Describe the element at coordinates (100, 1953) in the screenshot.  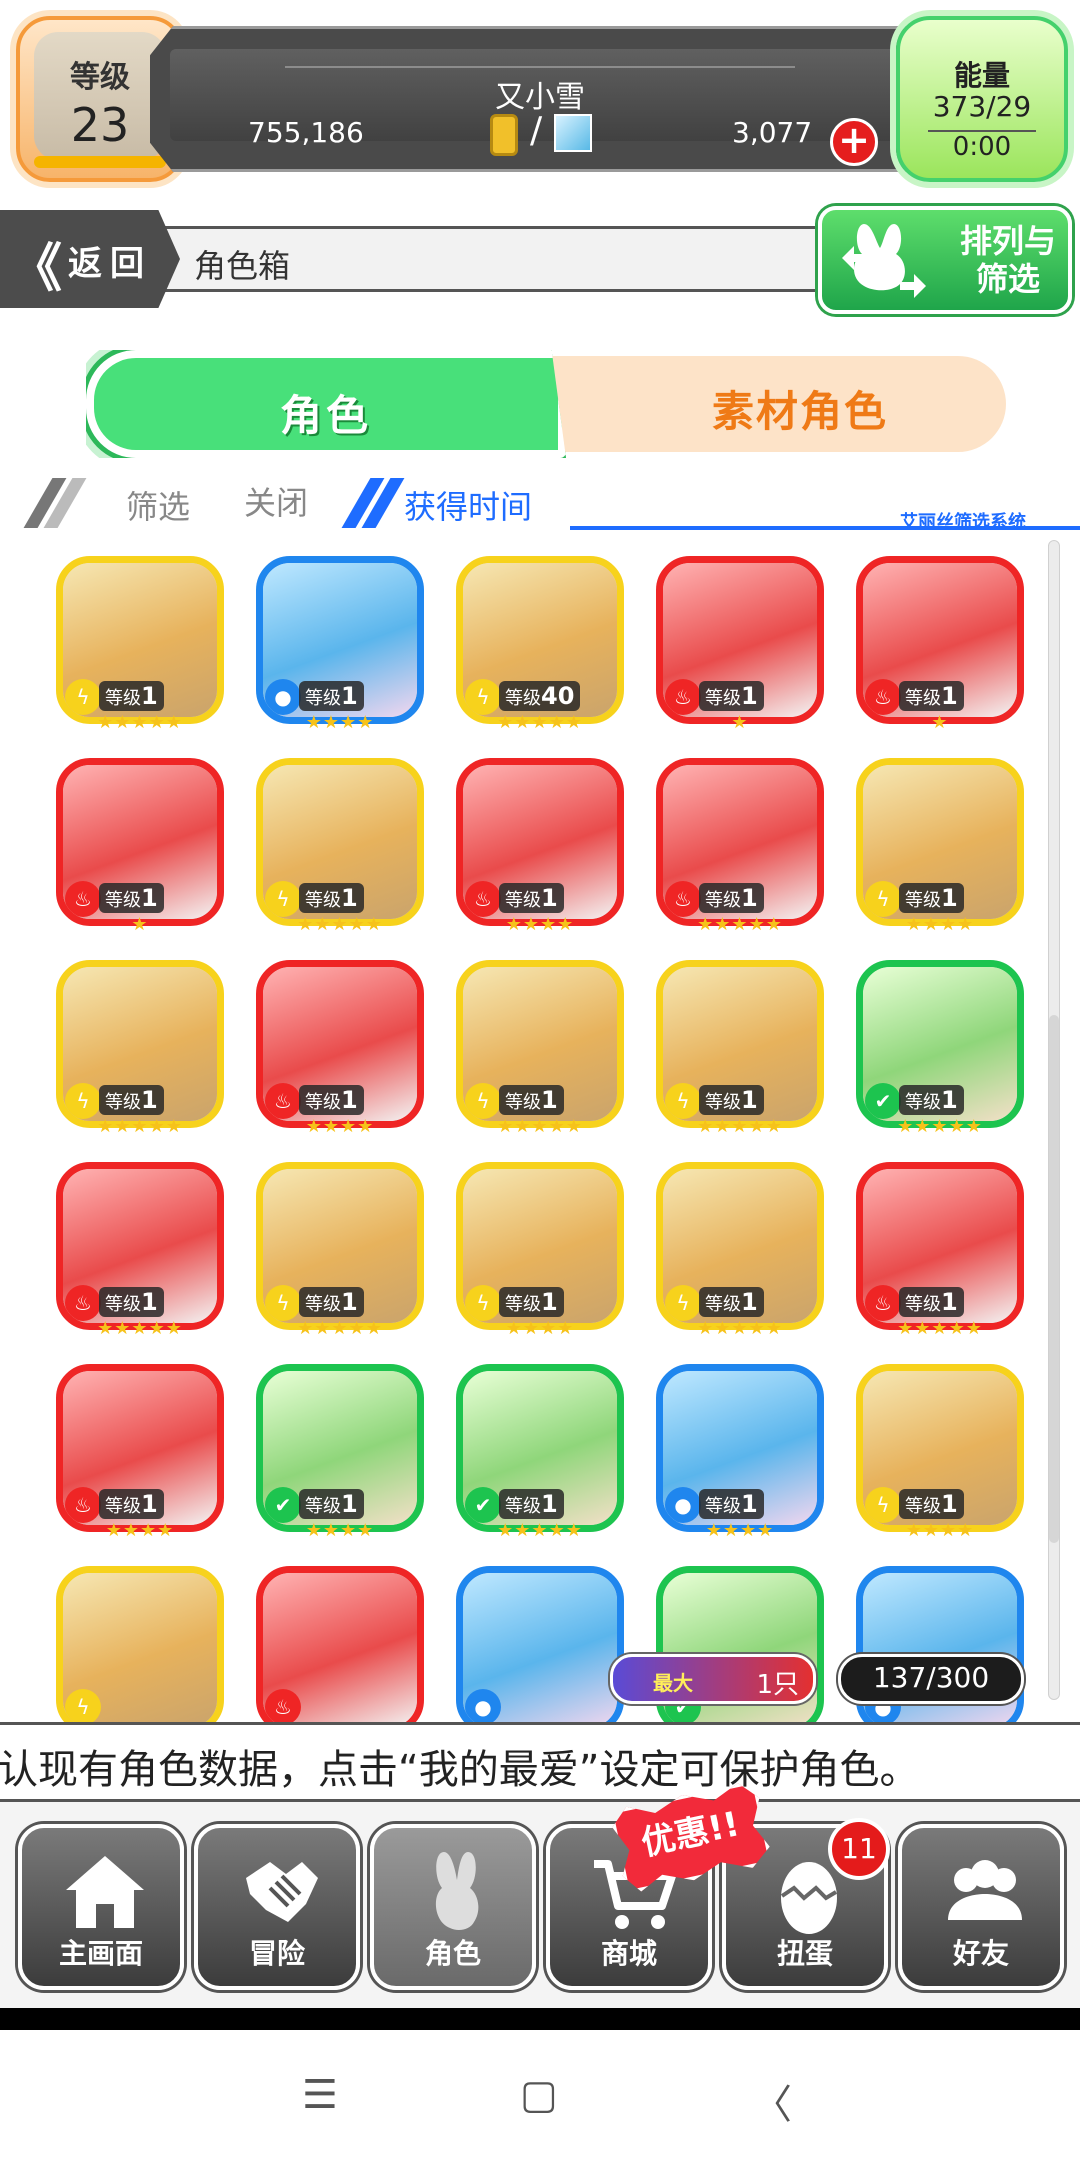
I see `nav-home-label: 主画面` at that location.